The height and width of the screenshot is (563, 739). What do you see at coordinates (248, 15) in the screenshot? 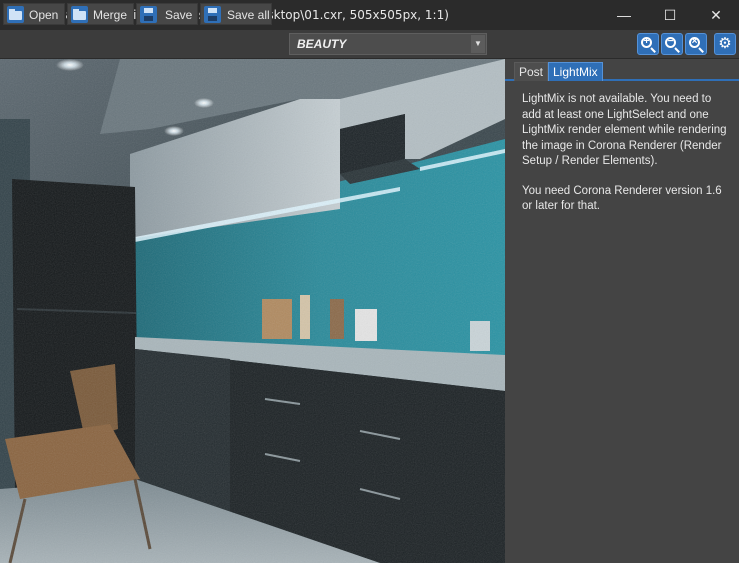
I see `save-all-label: Save all` at bounding box center [248, 15].